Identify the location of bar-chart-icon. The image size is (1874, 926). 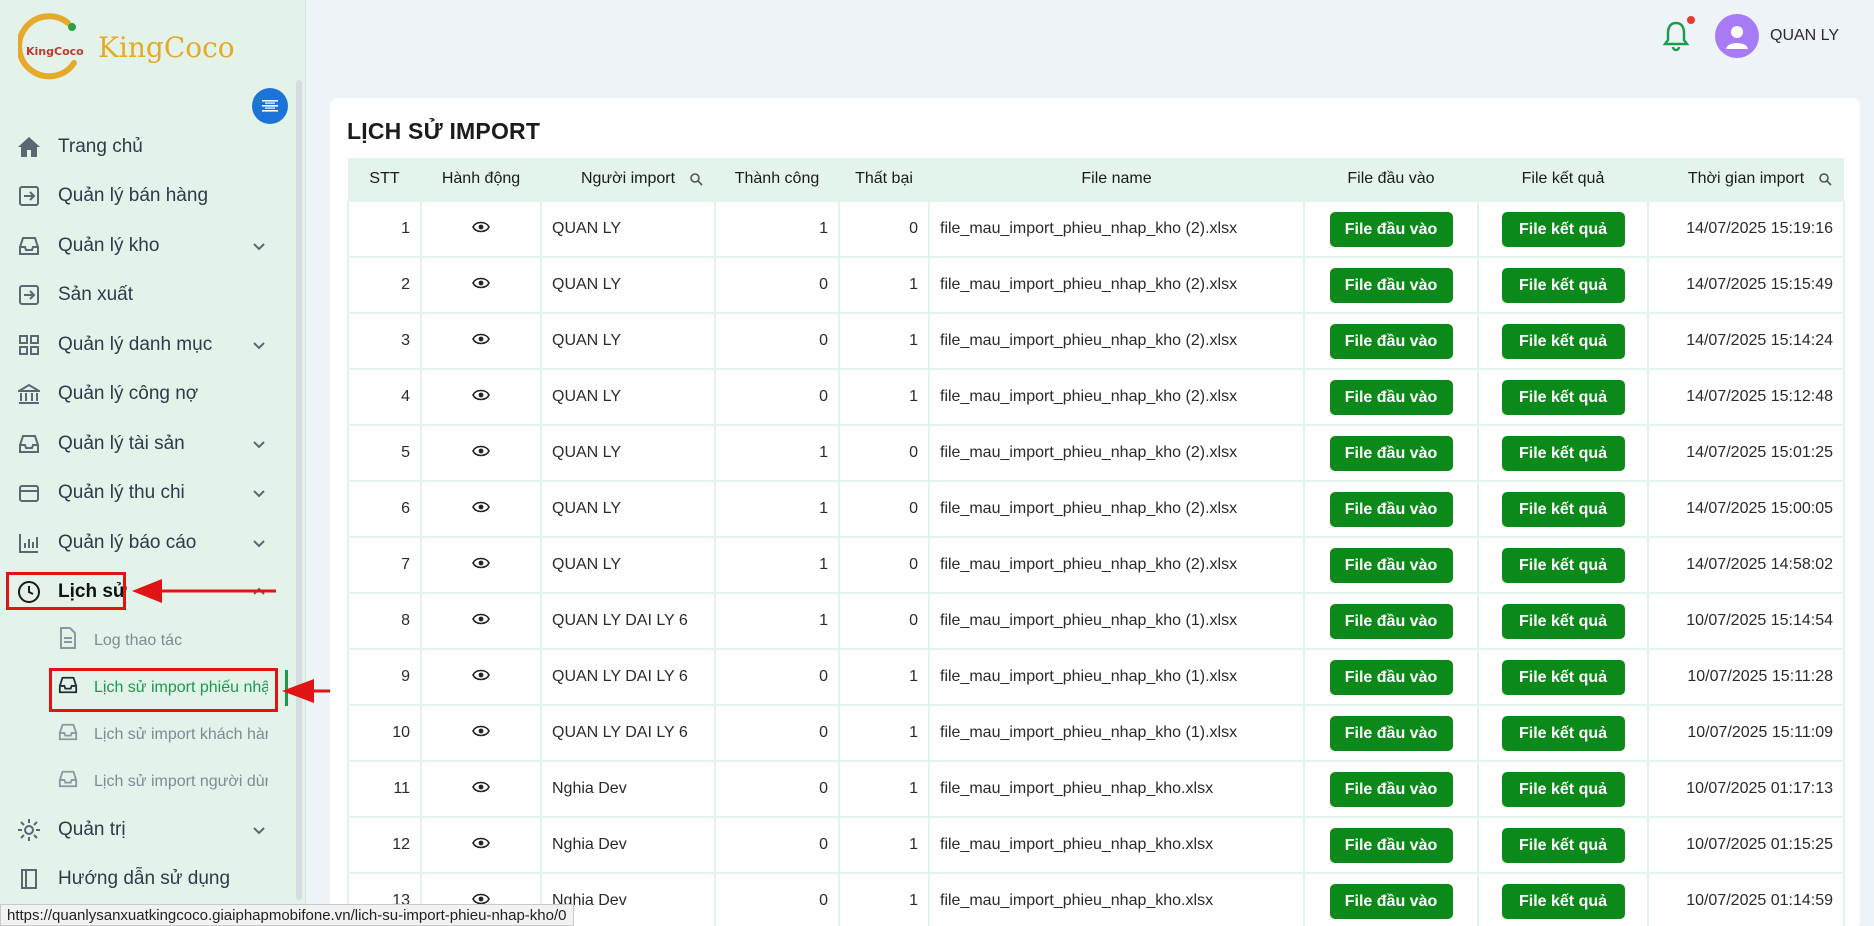
(29, 543).